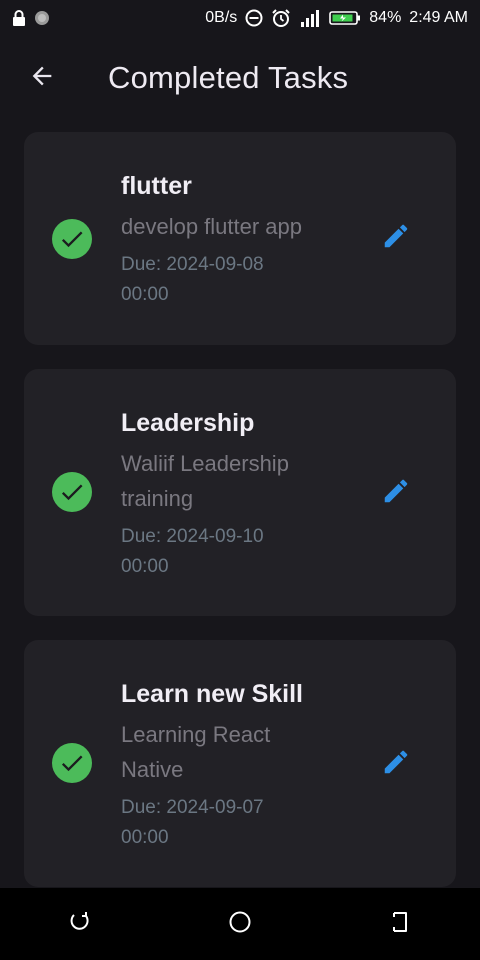 The height and width of the screenshot is (960, 480). What do you see at coordinates (19, 18) in the screenshot?
I see `lock-icon` at bounding box center [19, 18].